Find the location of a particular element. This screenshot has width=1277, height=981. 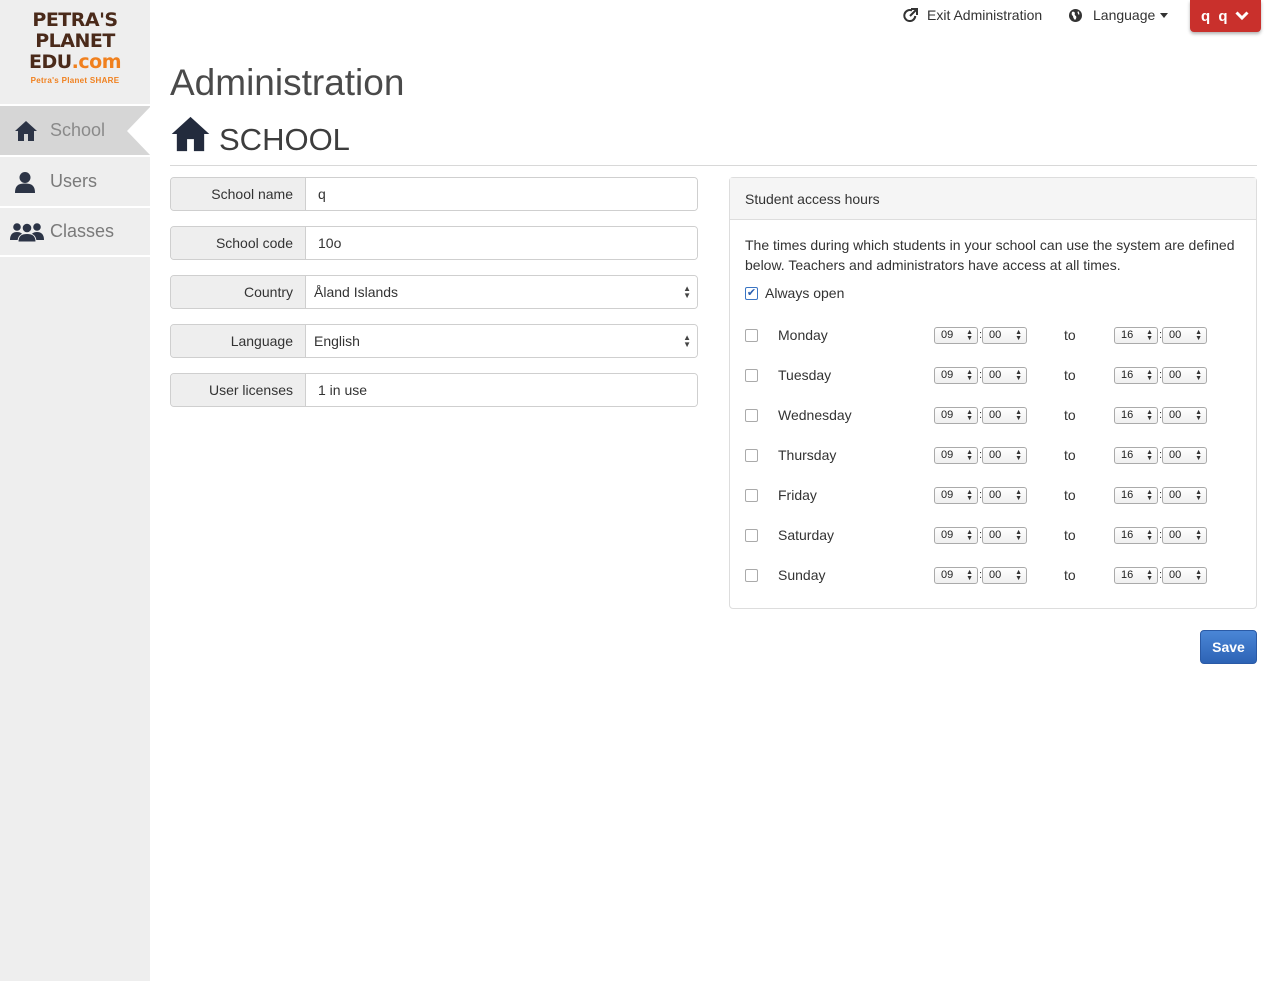

sidebar-item-classes: Classes is located at coordinates (75, 231).